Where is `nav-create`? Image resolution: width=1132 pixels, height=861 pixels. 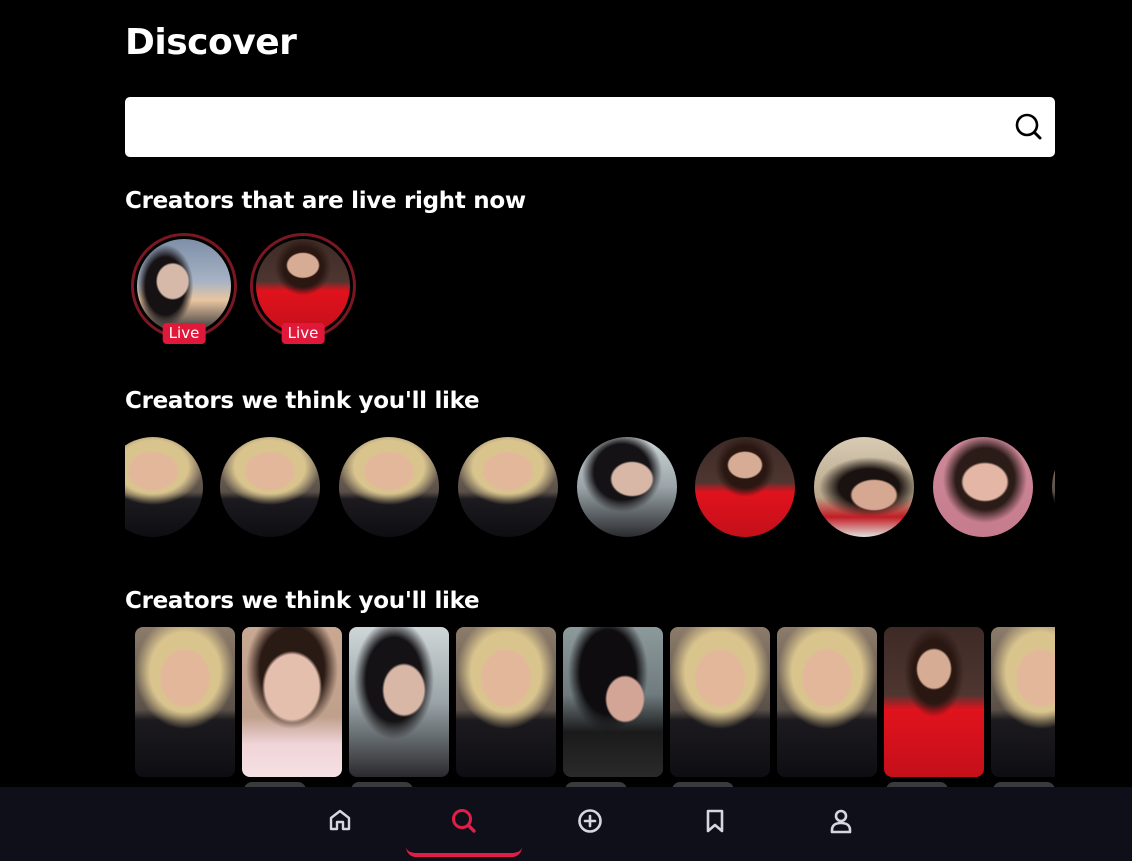
nav-create is located at coordinates (590, 822).